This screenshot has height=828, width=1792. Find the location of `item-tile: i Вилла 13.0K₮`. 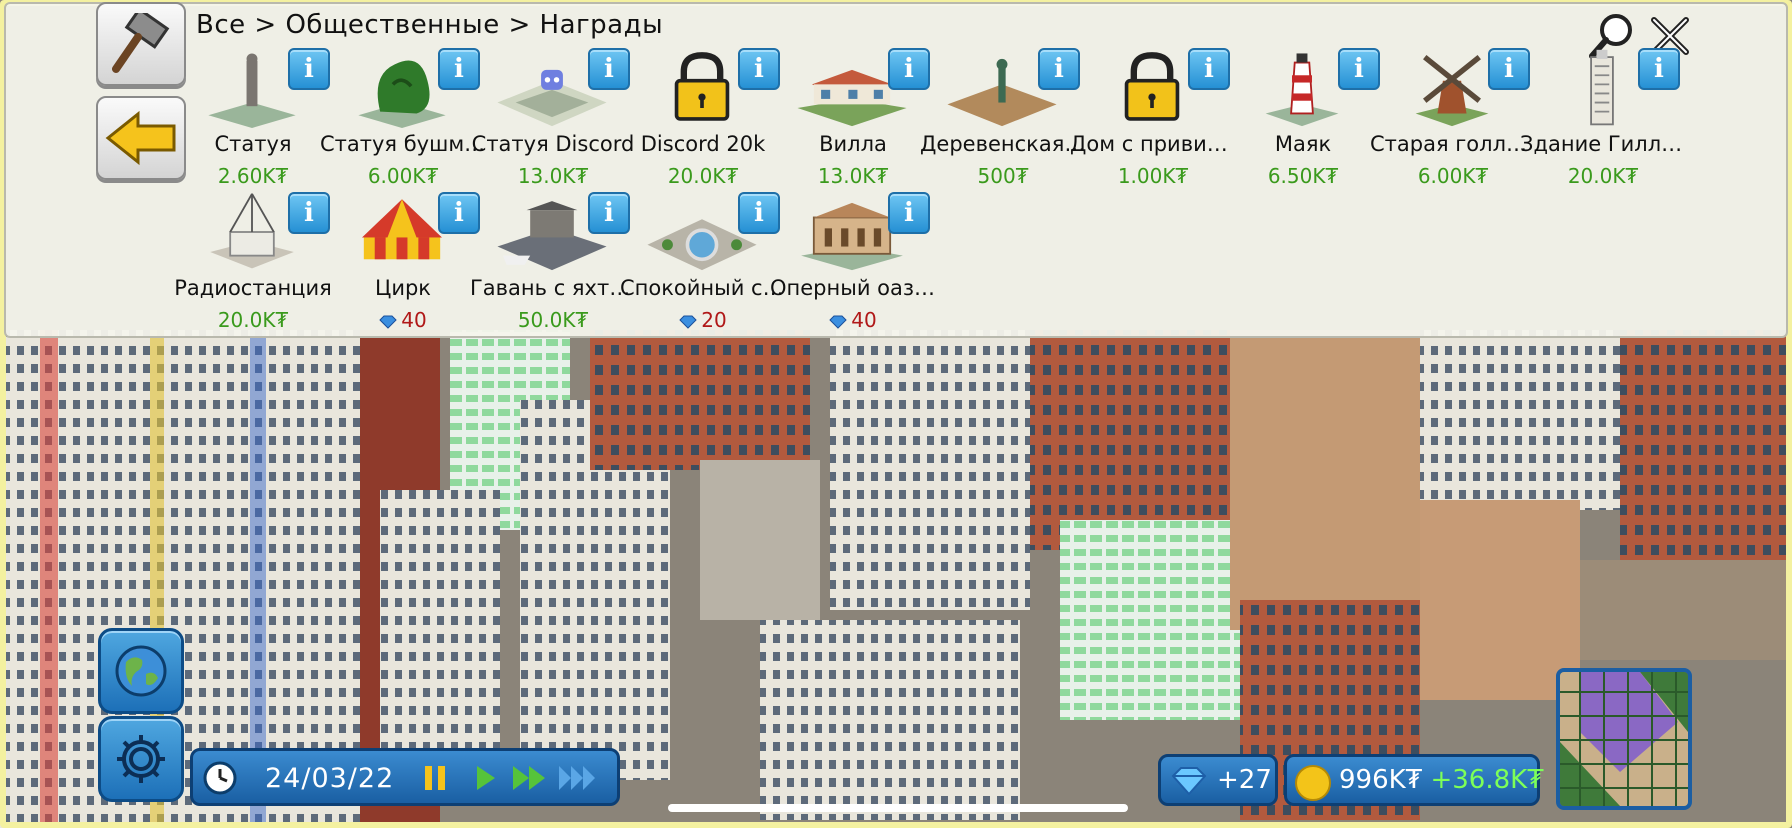

item-tile: i Вилла 13.0K₮ is located at coordinates (854, 115).